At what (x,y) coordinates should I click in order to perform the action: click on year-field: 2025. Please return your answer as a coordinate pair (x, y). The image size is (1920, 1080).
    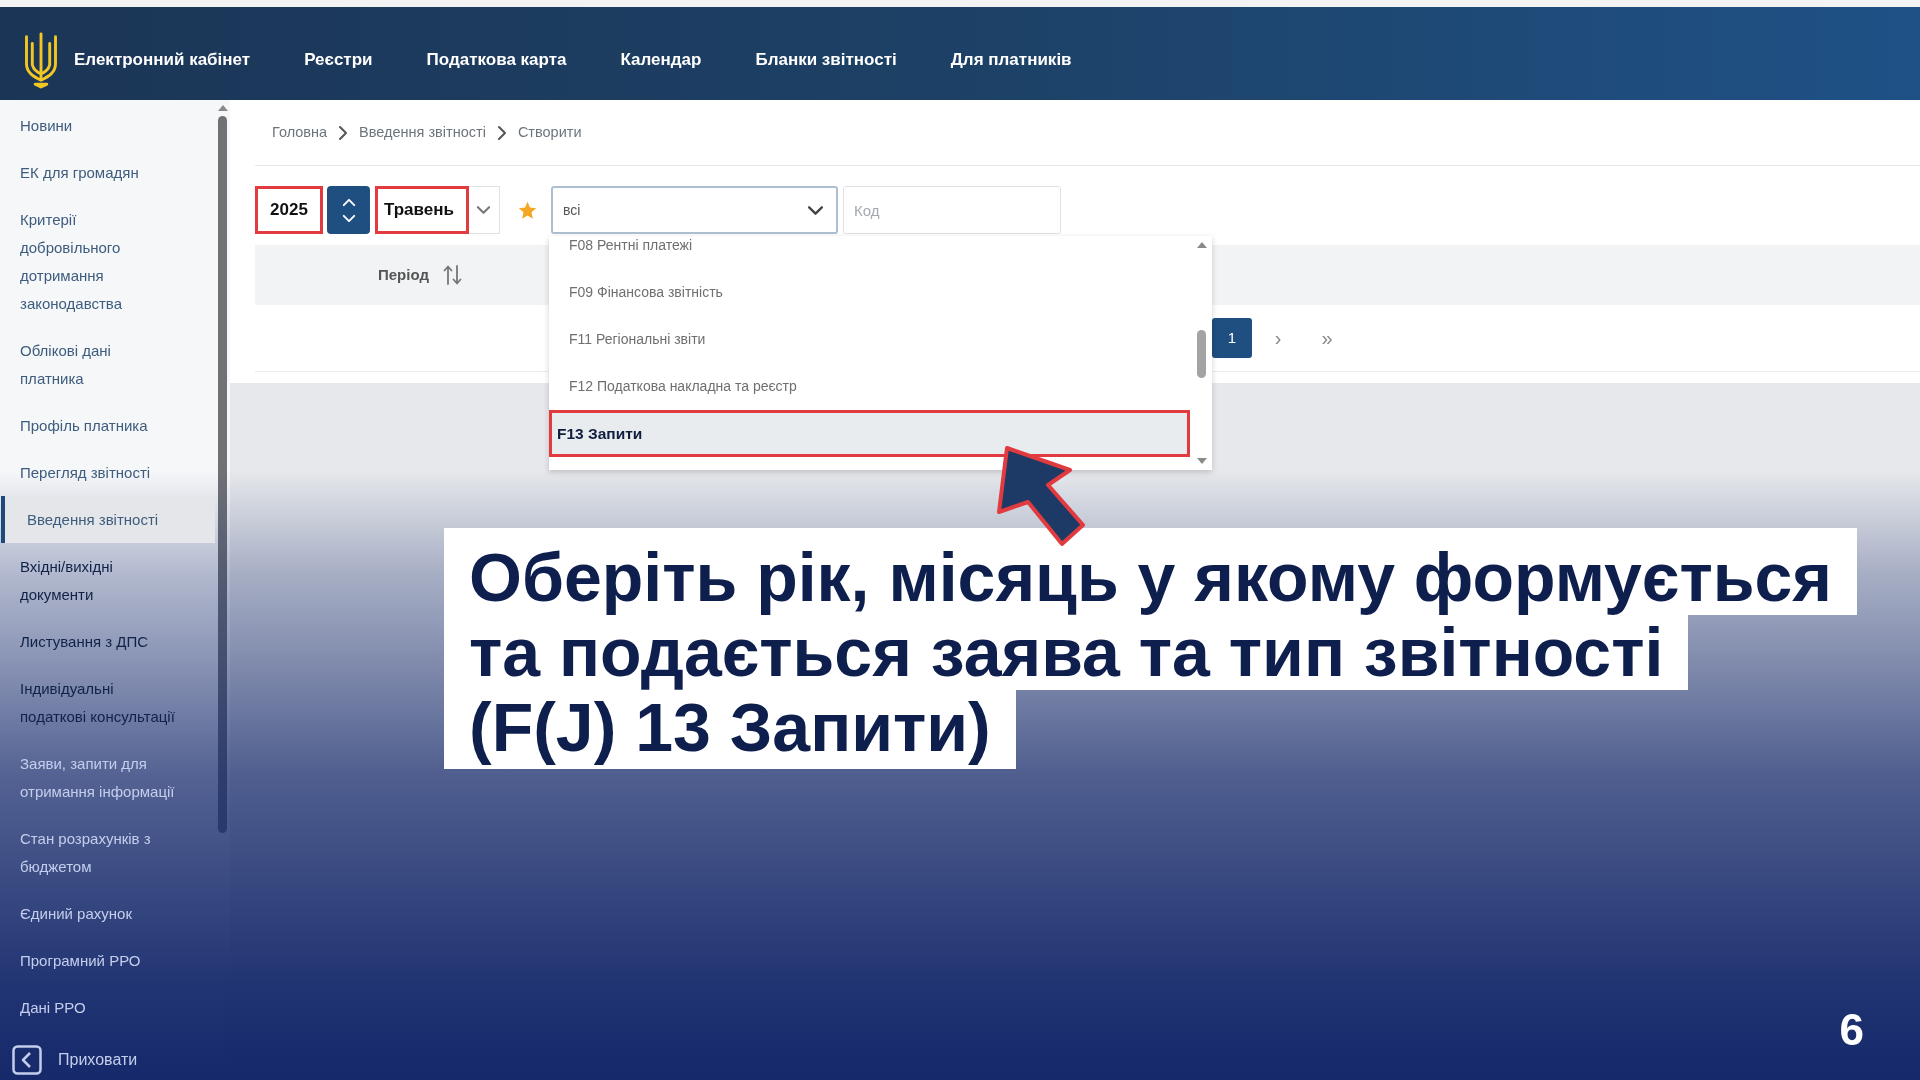
    Looking at the image, I should click on (289, 210).